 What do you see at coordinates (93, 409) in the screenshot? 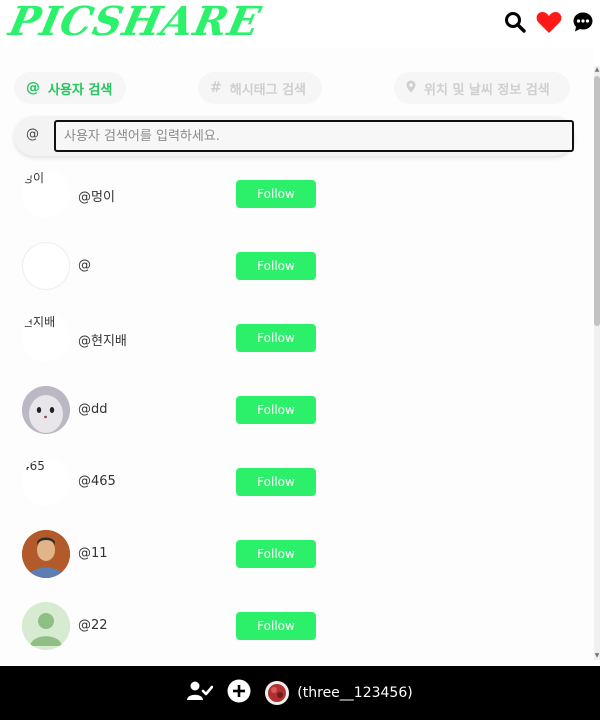
I see `username: @dd` at bounding box center [93, 409].